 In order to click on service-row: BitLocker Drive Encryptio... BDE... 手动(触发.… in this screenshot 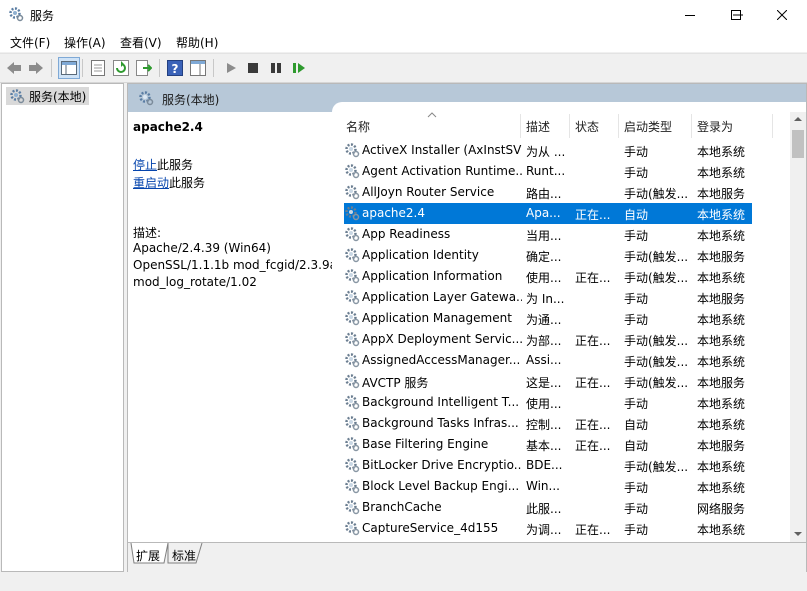, I will do `click(561, 465)`.